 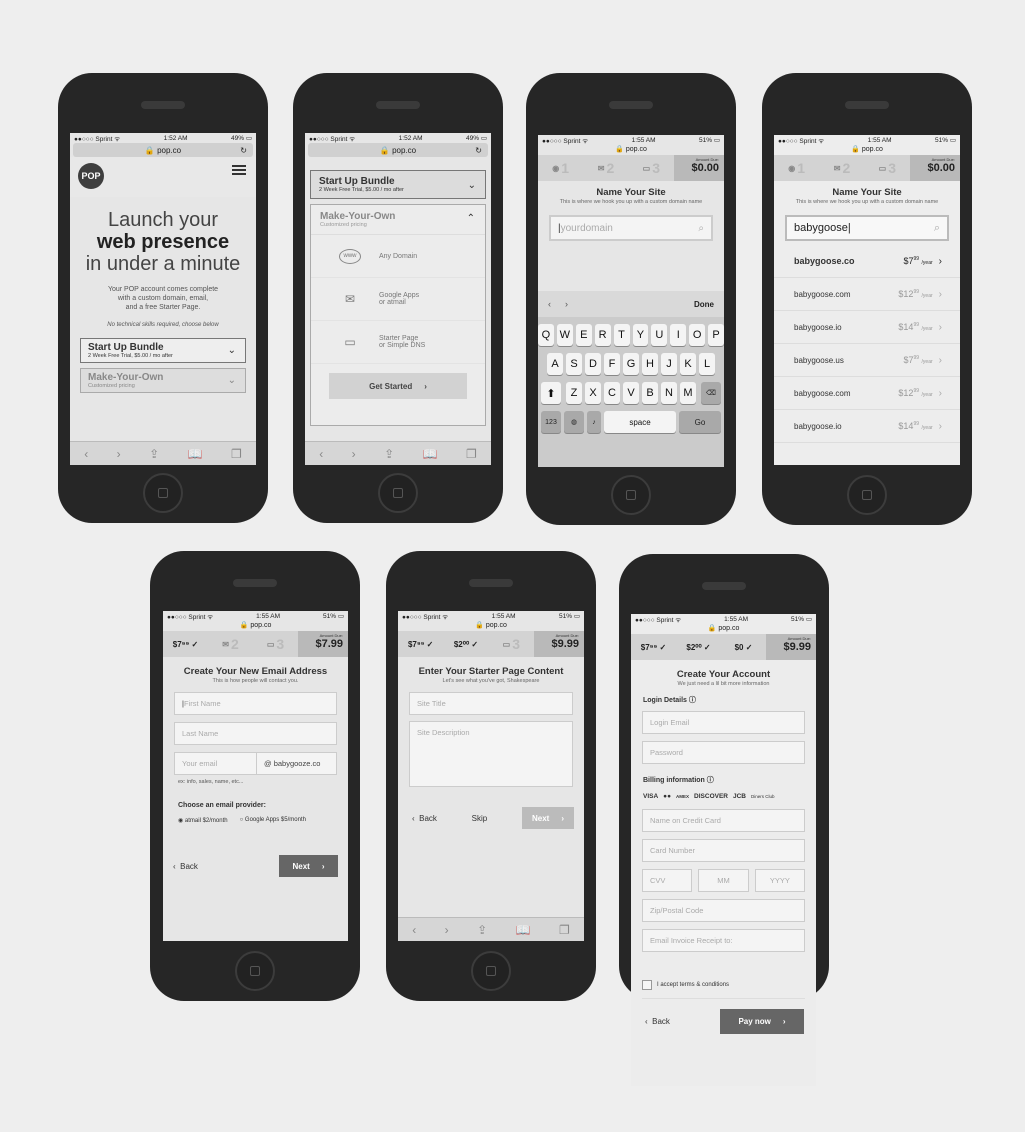 What do you see at coordinates (647, 985) in the screenshot?
I see `terms-checkbox` at bounding box center [647, 985].